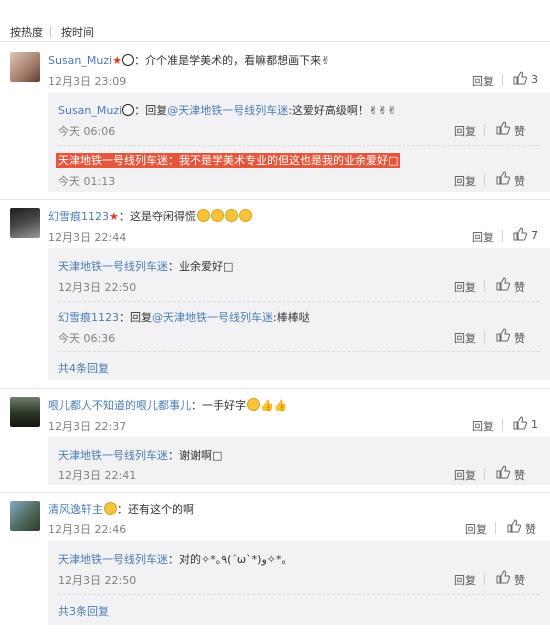 The width and height of the screenshot is (550, 635). What do you see at coordinates (78, 216) in the screenshot?
I see `commenter-name: 幻雪痕1123` at bounding box center [78, 216].